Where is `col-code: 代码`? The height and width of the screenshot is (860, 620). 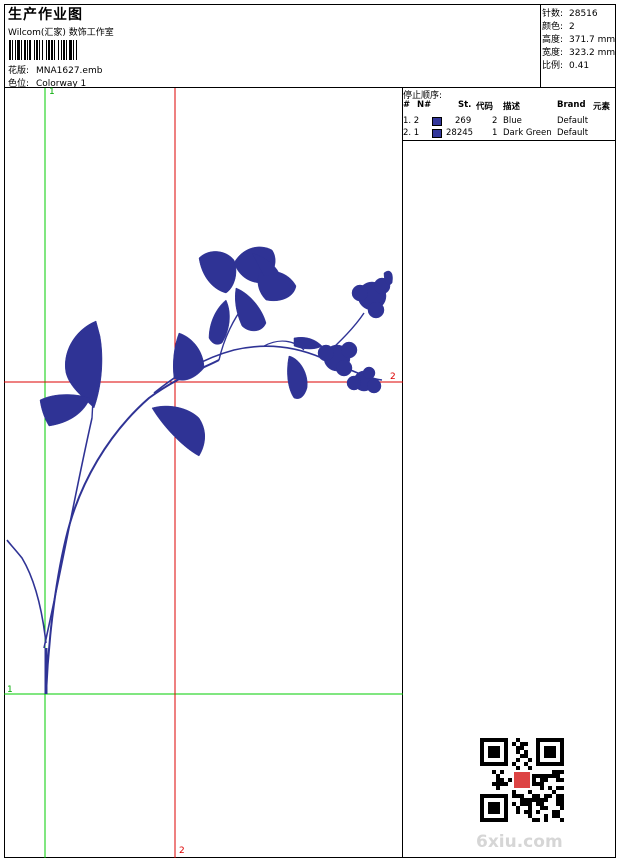 col-code: 代码 is located at coordinates (485, 107).